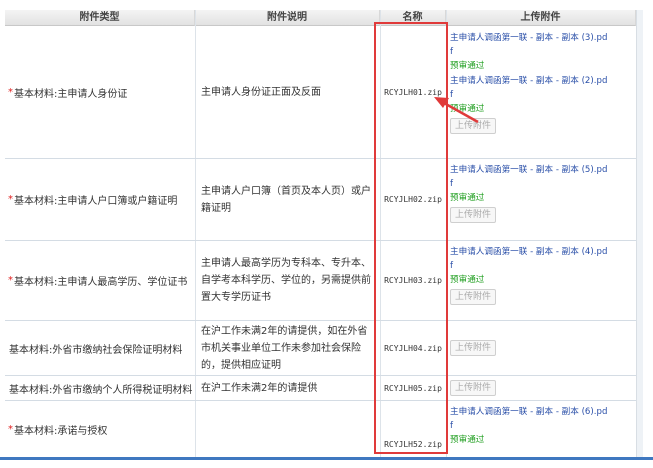 The width and height of the screenshot is (653, 468). I want to click on attachment-desc: 主申请人户口簿（首页及本人页）或户籍证明, so click(286, 199).